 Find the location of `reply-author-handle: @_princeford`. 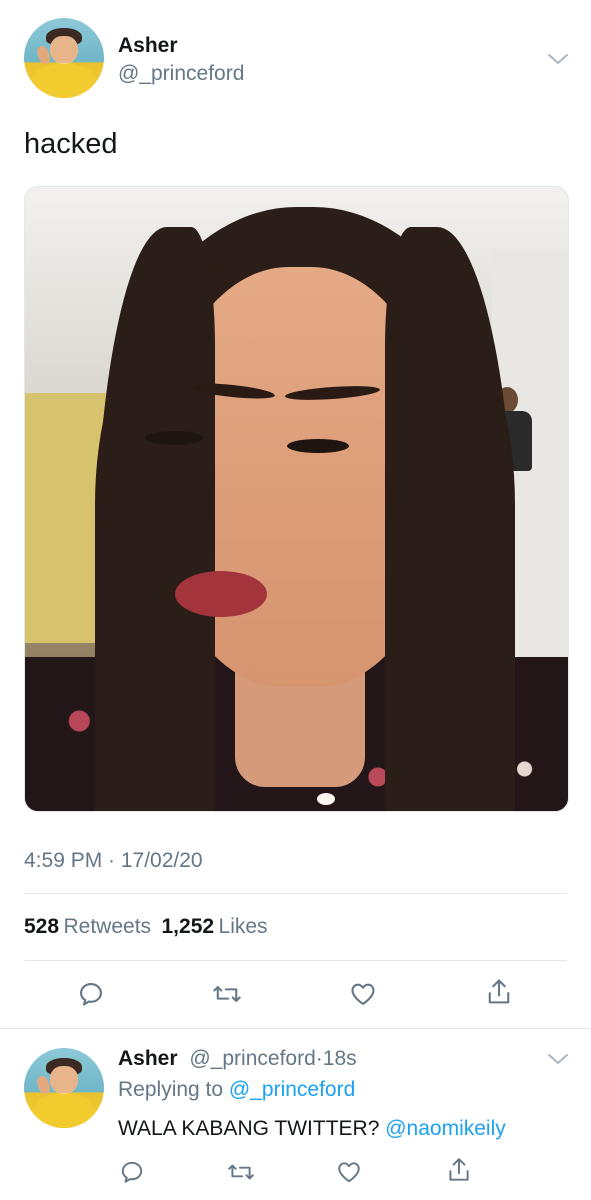

reply-author-handle: @_princeford is located at coordinates (252, 1058).